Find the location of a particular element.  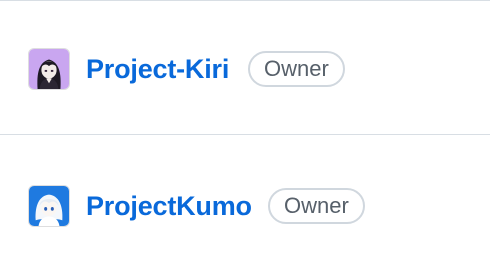

org-name-link: Project-Kiri is located at coordinates (157, 69).